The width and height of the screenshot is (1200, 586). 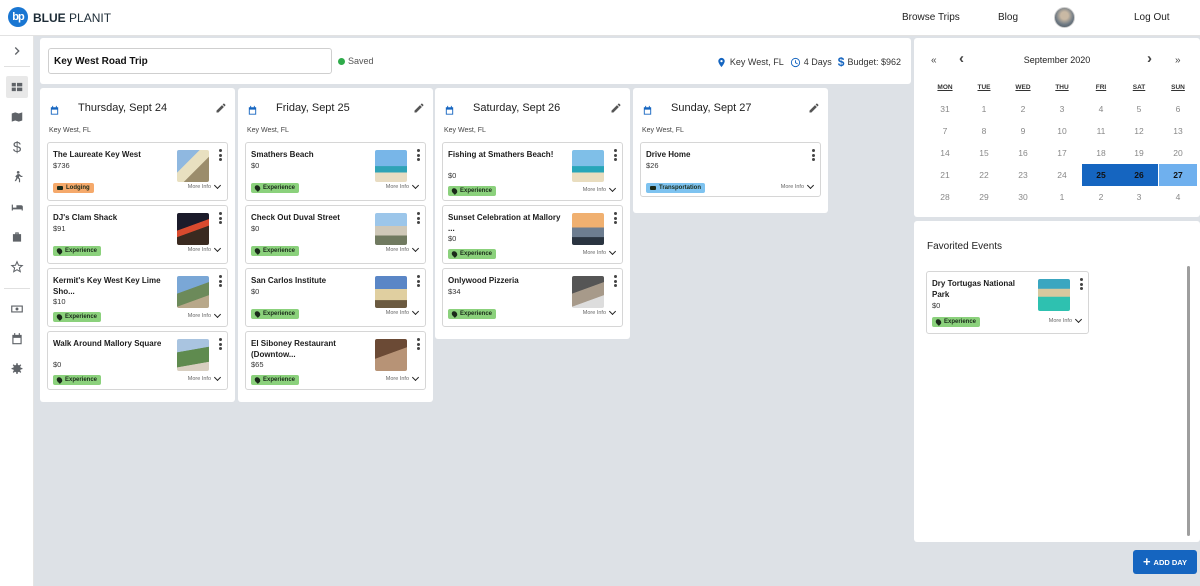 I want to click on bed-icon, so click(x=17, y=207).